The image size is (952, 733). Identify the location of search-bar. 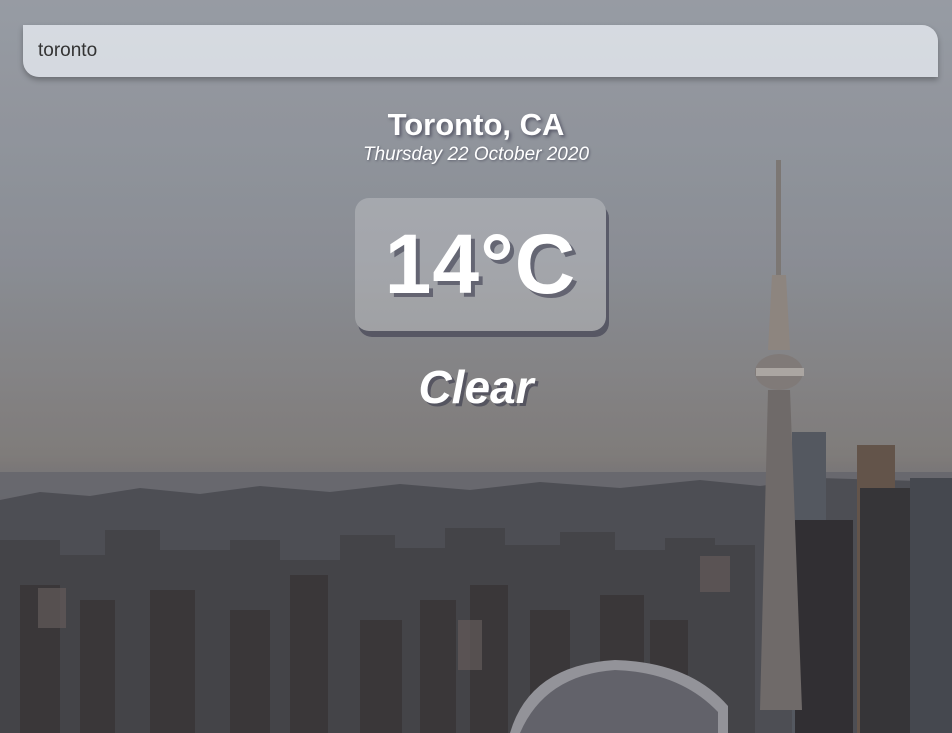
(480, 51).